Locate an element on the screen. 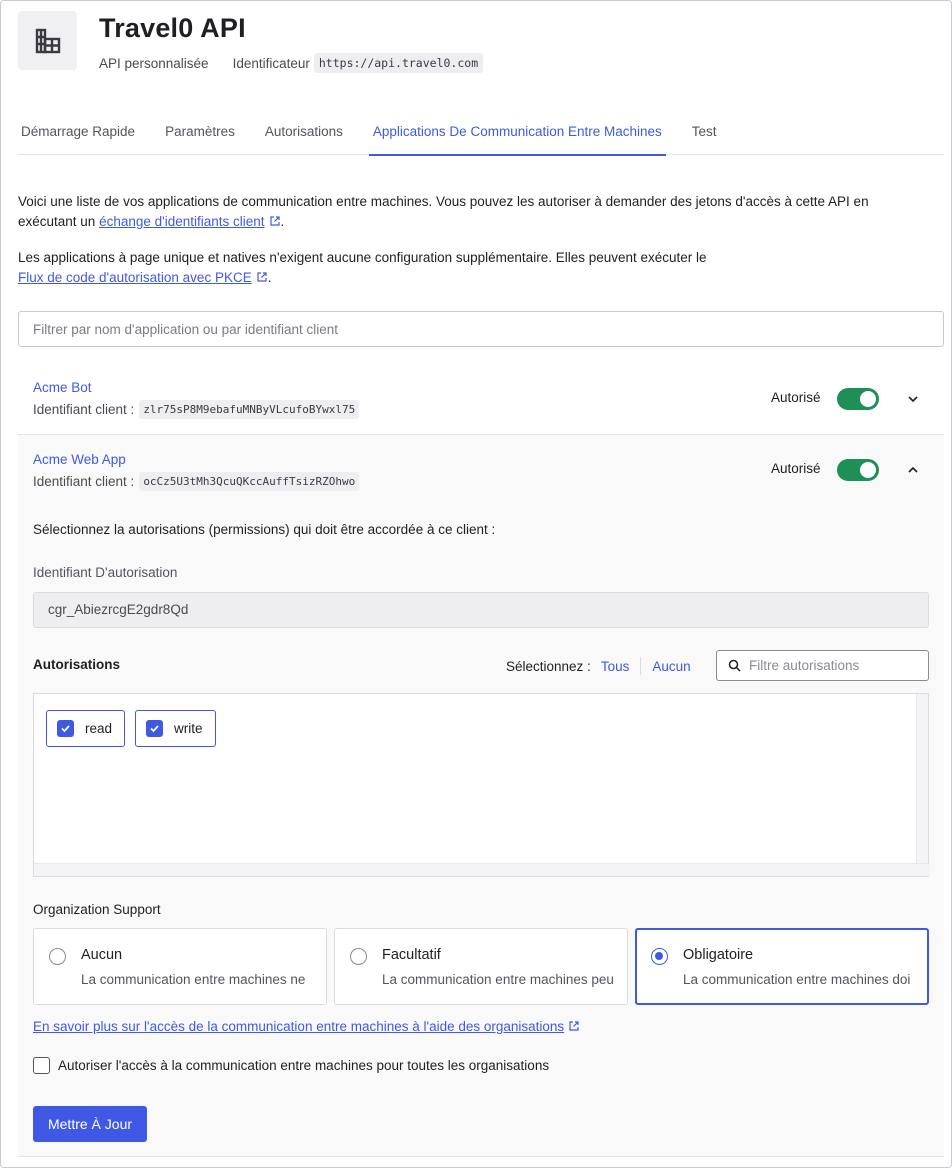  permission-filter-input is located at coordinates (834, 665).